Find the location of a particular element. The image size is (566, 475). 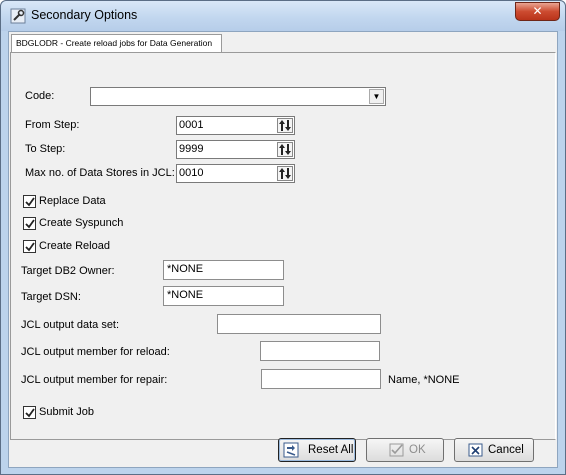

check-icon is located at coordinates (397, 451).